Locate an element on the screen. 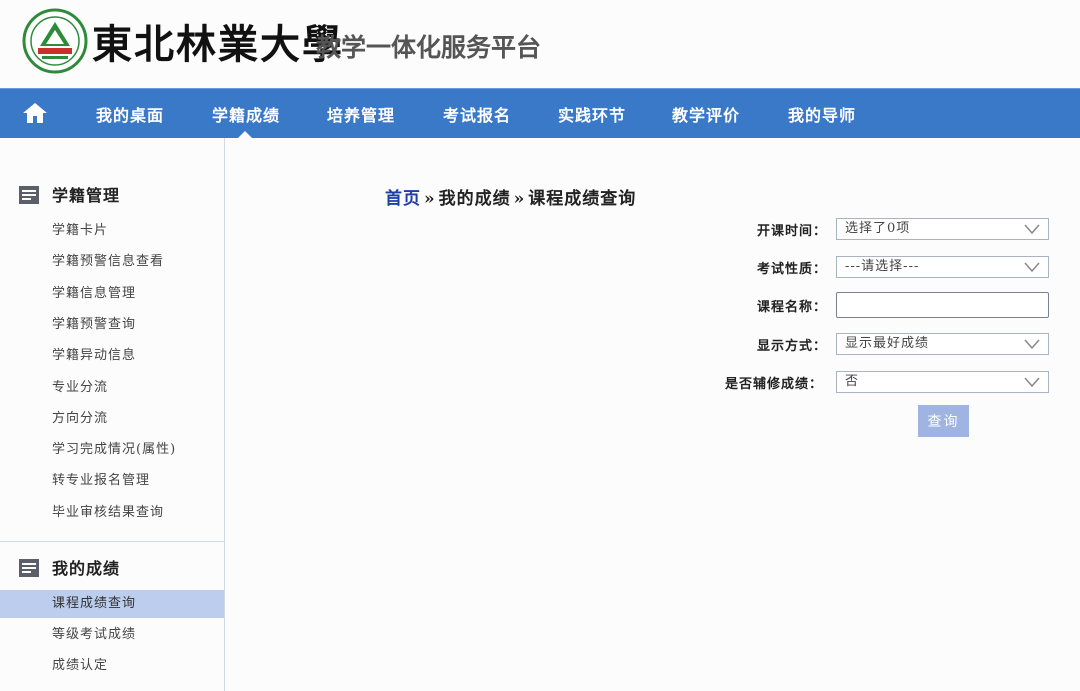  nav-item-desktop: 我的桌面 is located at coordinates (130, 114).